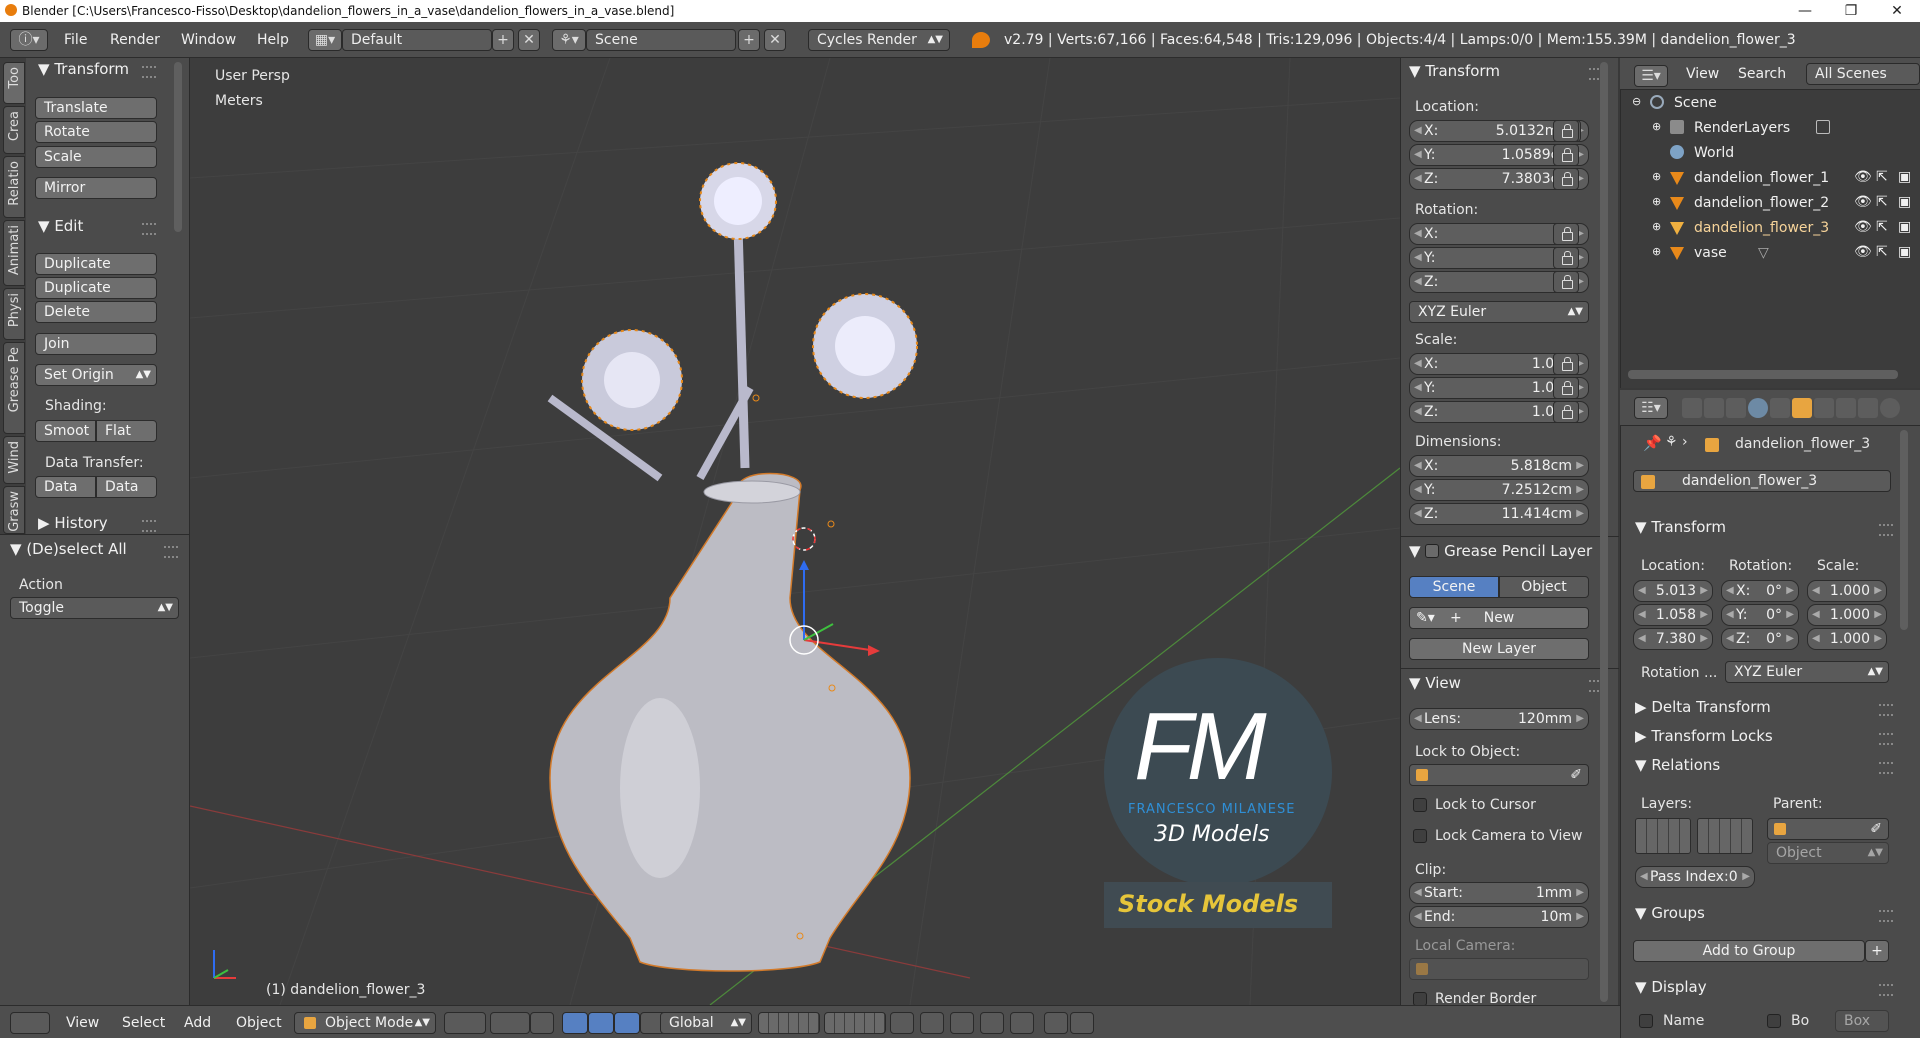 The image size is (1920, 1038). I want to click on transform-panel-title: ▼ Transform, so click(83, 69).